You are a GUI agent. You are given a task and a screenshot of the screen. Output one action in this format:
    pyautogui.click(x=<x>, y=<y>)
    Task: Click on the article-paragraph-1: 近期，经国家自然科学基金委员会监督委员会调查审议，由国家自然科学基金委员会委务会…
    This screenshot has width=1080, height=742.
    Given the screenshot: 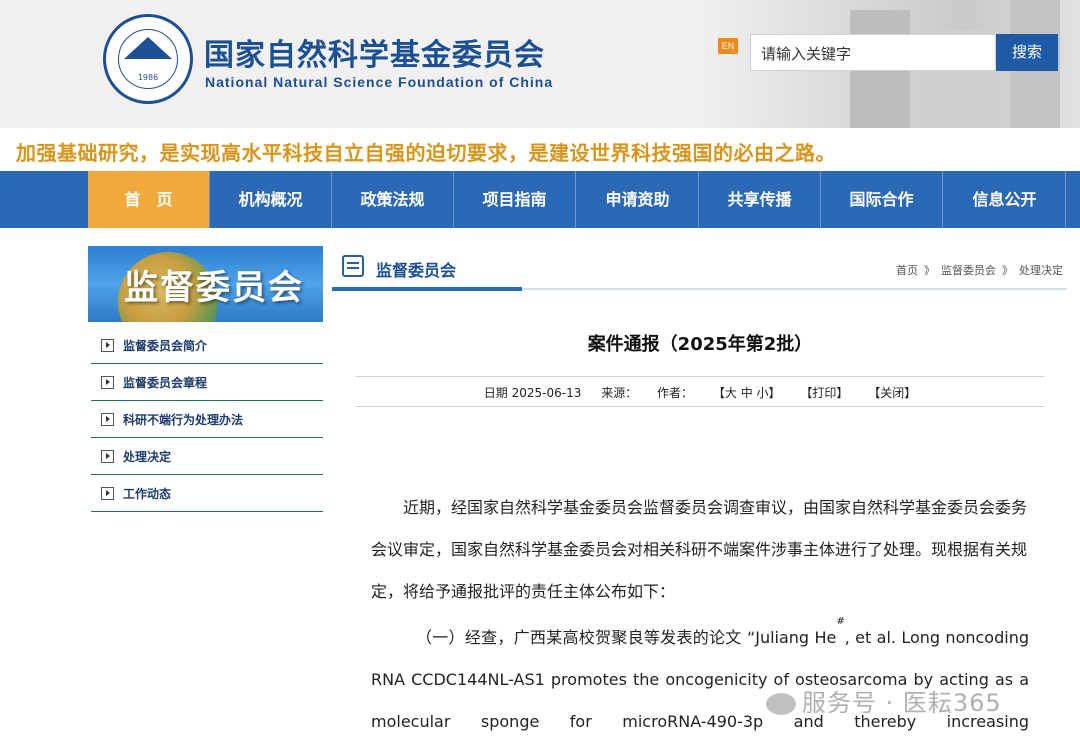 What is the action you would take?
    pyautogui.click(x=699, y=549)
    